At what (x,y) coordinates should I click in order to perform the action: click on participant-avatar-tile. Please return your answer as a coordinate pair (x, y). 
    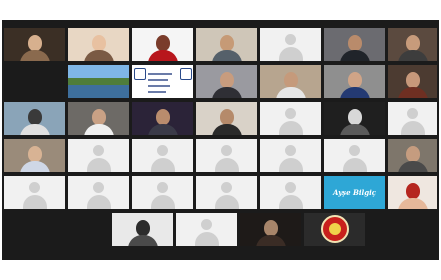
    Looking at the image, I should click on (334, 229).